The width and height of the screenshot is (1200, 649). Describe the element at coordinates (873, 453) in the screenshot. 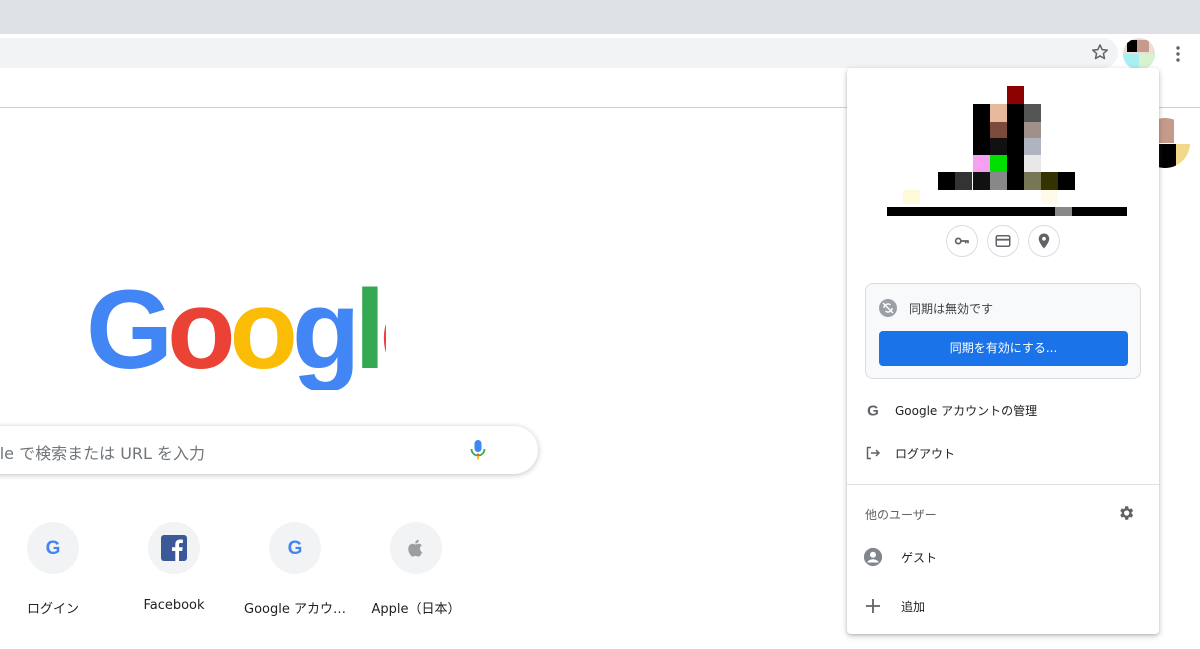

I see `logout-icon` at that location.